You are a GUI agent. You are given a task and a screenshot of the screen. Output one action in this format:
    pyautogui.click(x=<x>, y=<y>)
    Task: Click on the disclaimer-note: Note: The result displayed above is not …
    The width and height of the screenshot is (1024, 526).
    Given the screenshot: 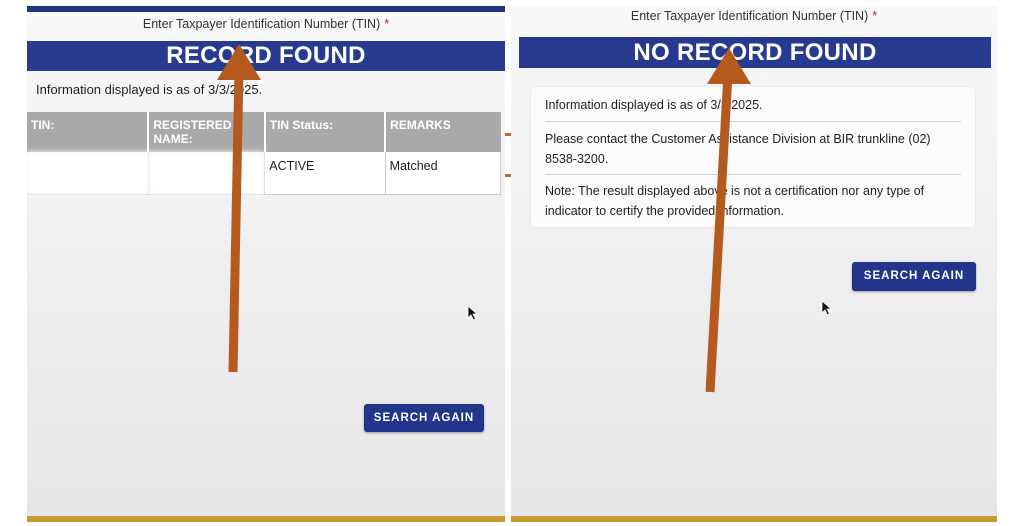 What is the action you would take?
    pyautogui.click(x=735, y=201)
    